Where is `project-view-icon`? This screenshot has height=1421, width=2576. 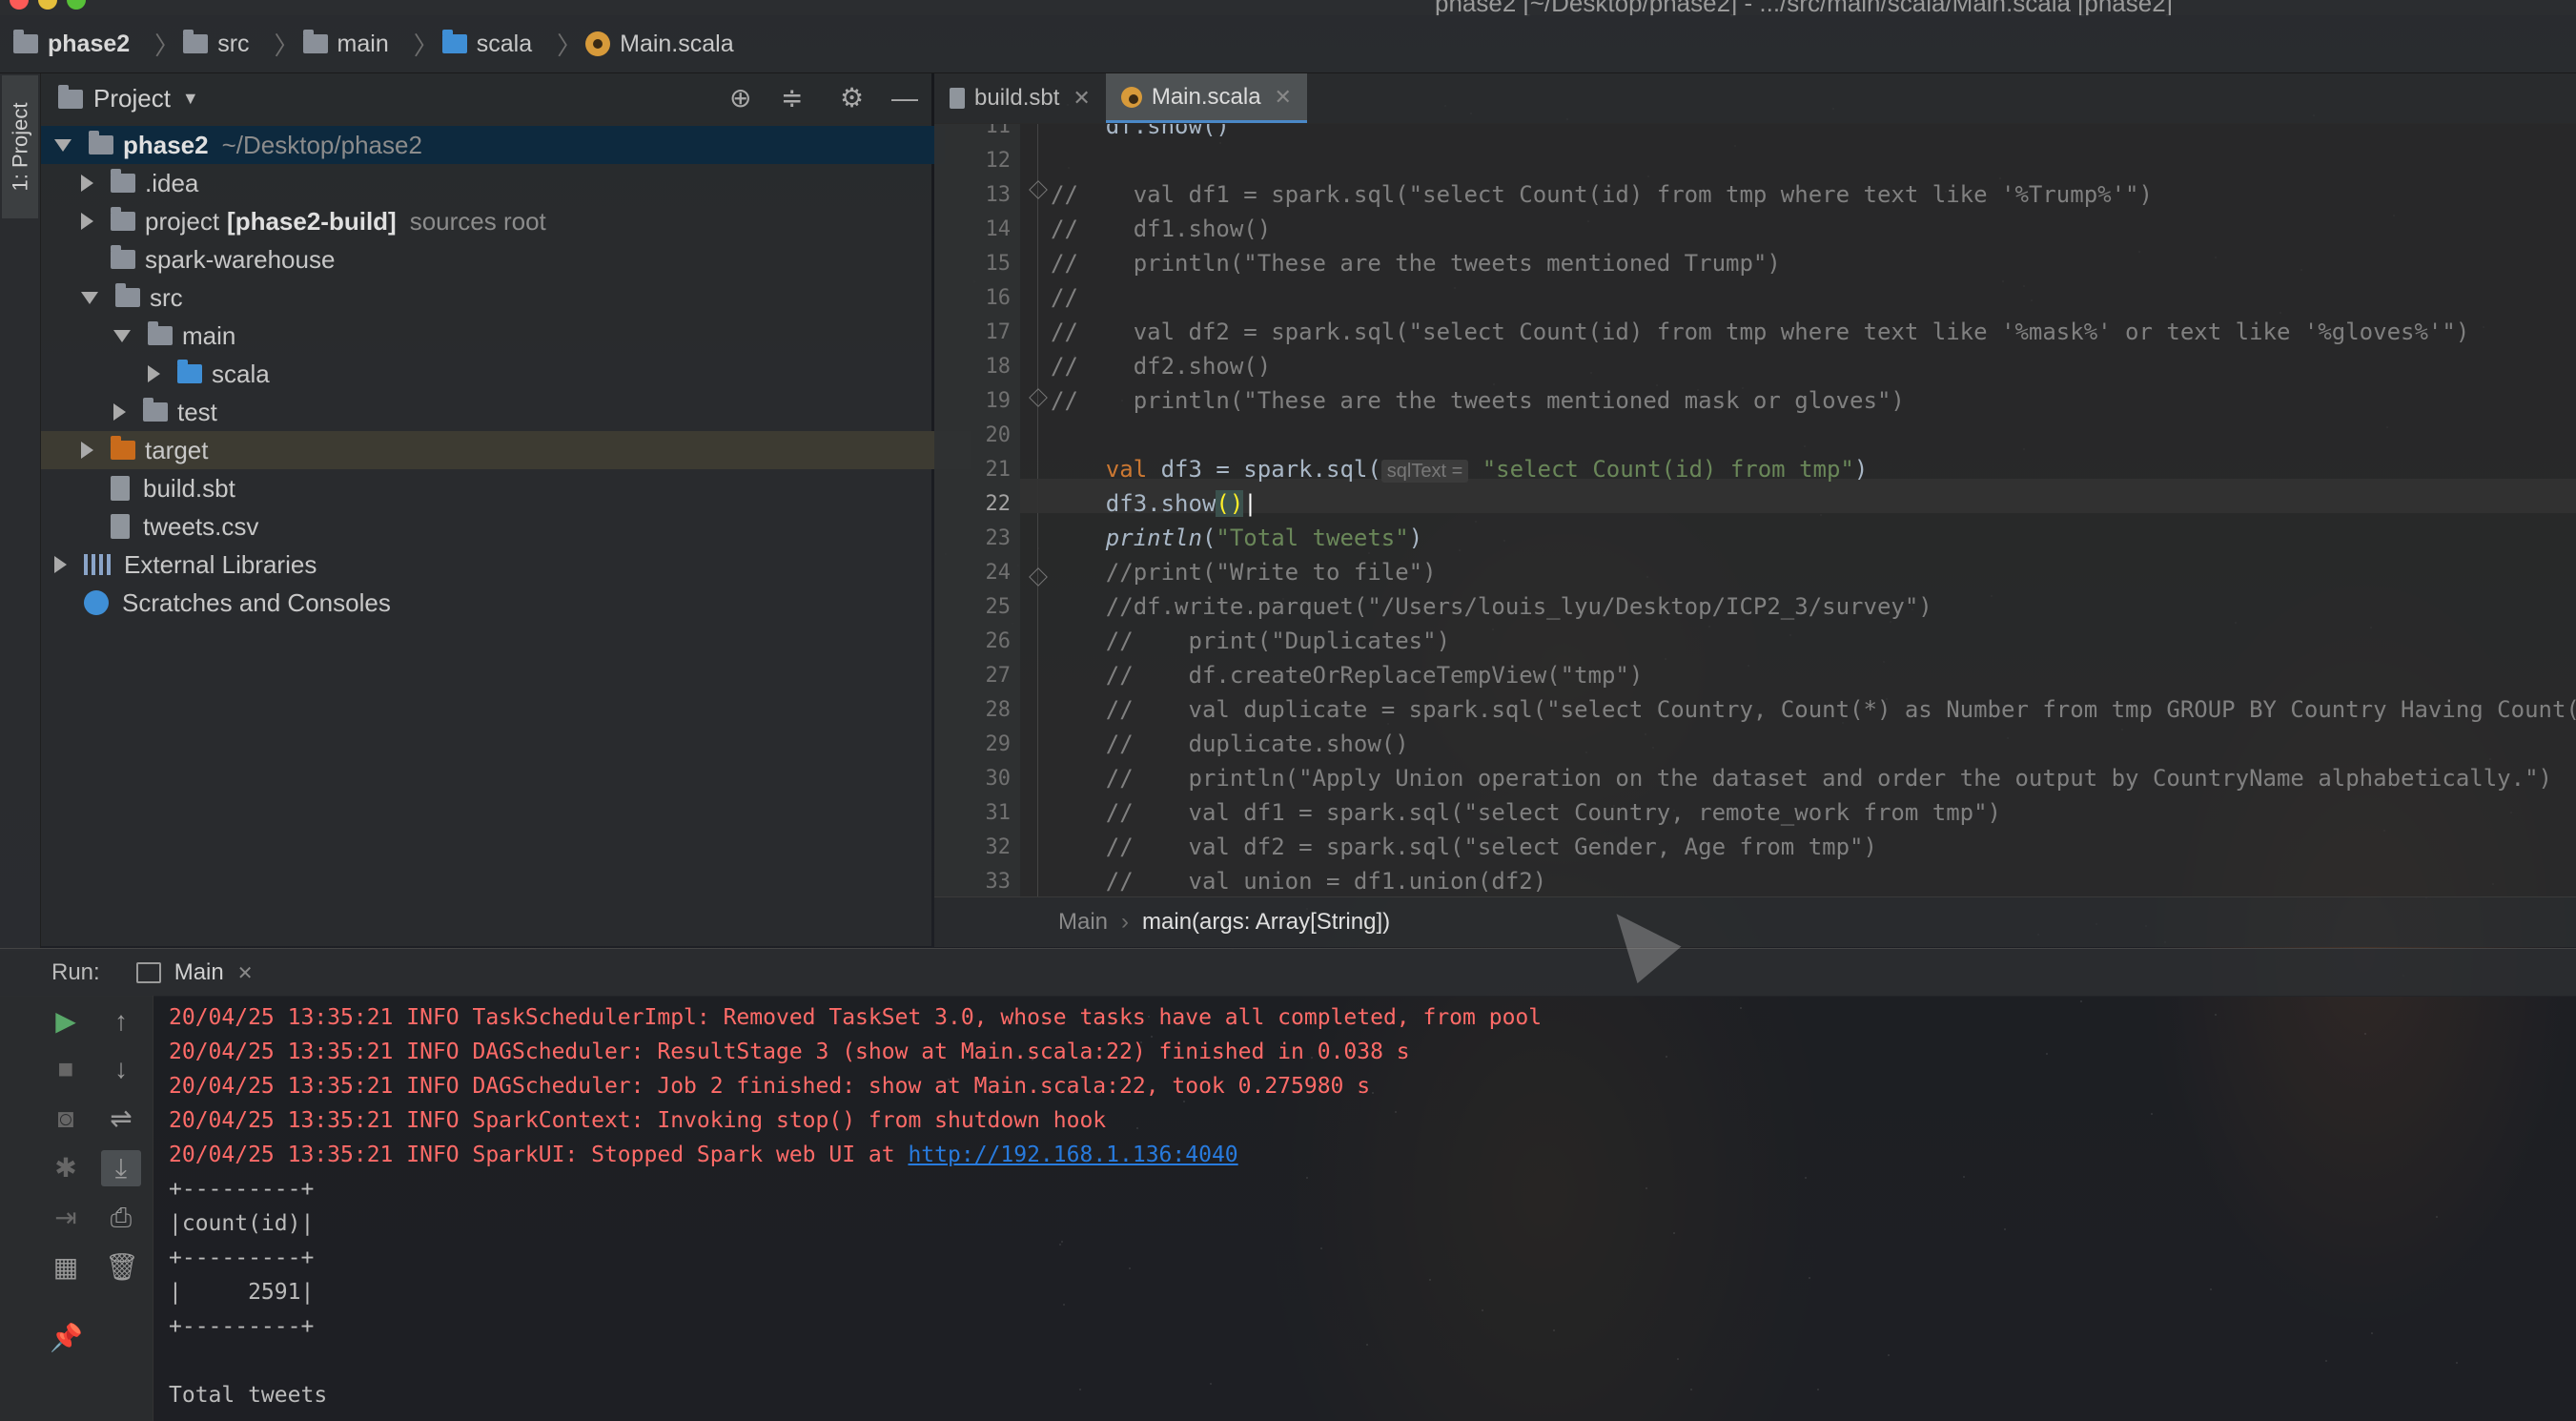
project-view-icon is located at coordinates (71, 97).